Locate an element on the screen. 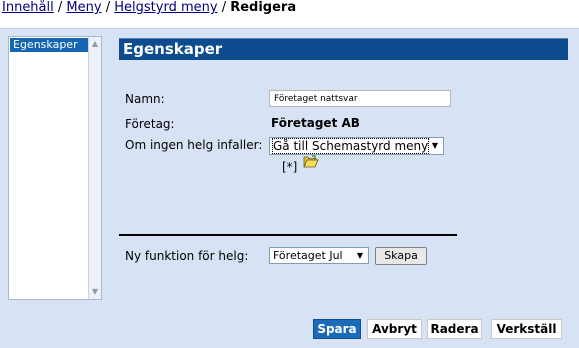  apply-button: Verkställ is located at coordinates (526, 329).